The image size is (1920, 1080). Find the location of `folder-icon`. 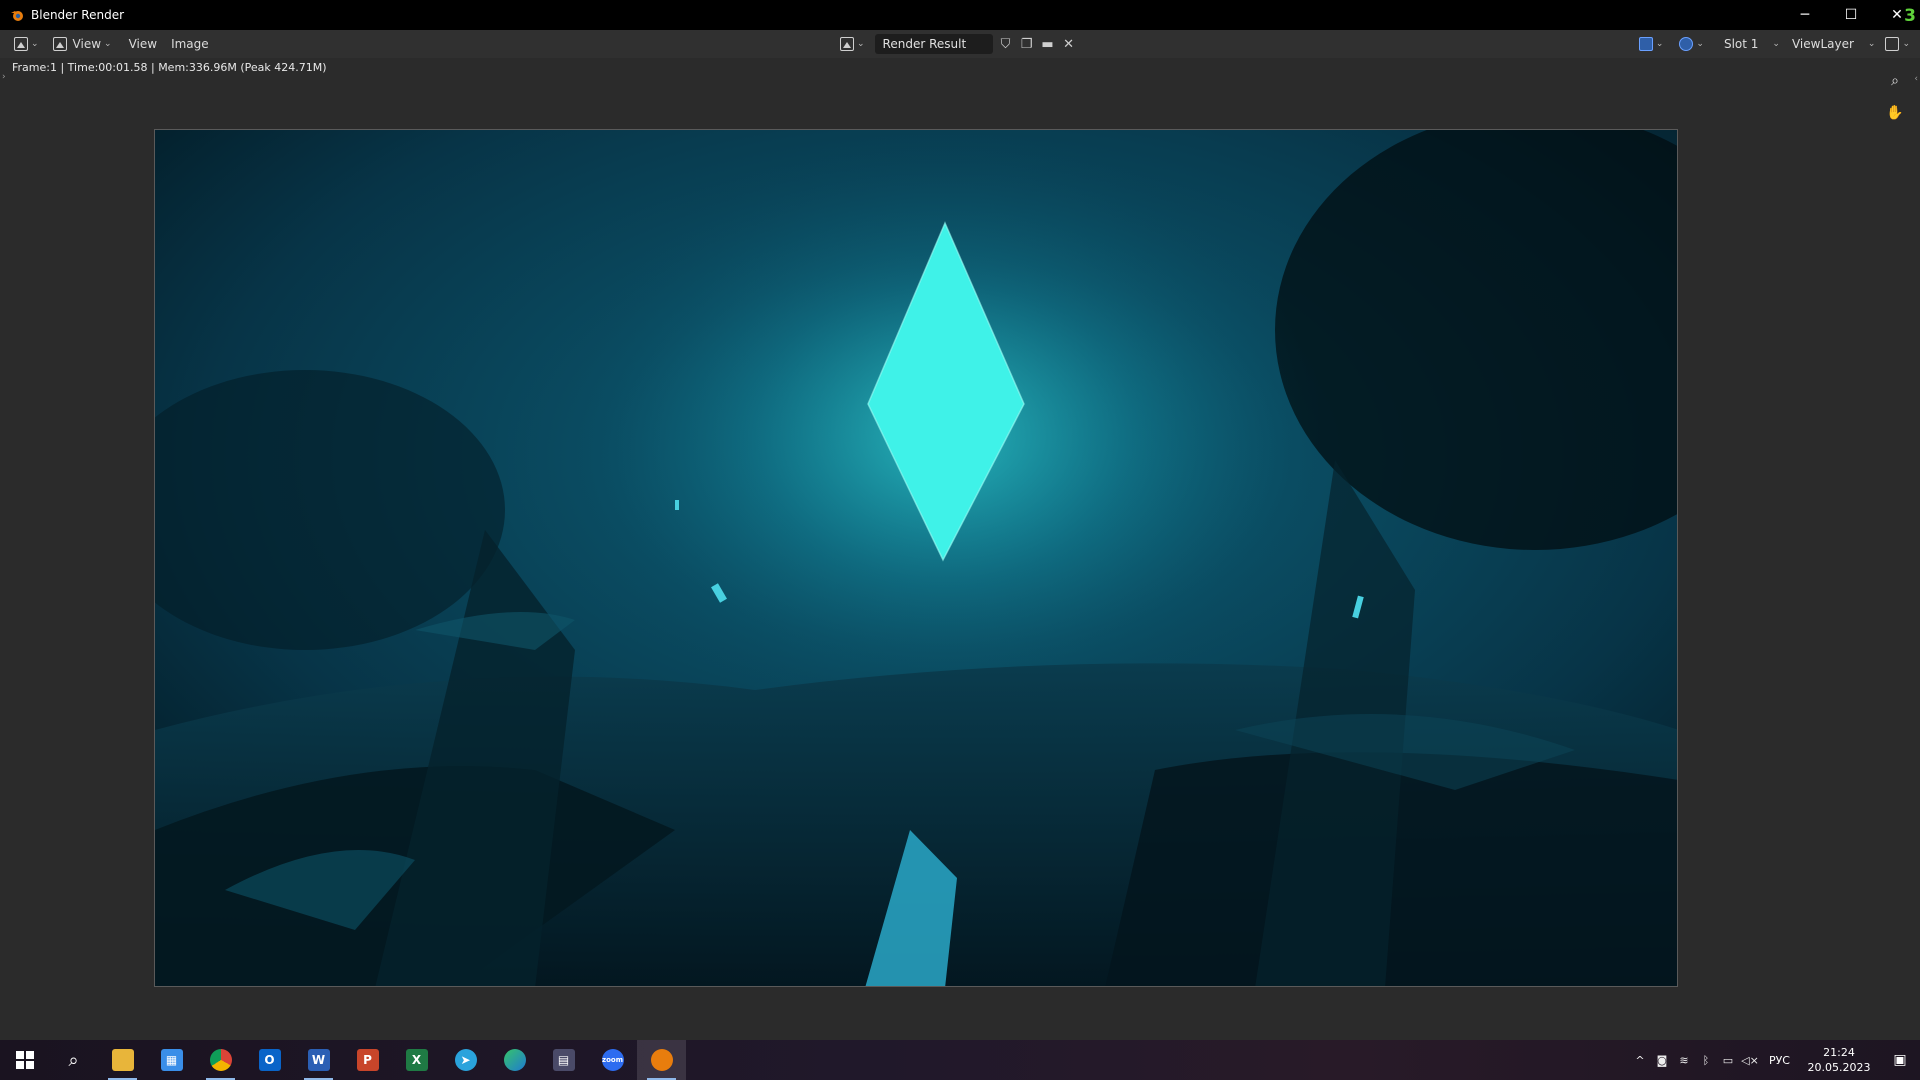

folder-icon is located at coordinates (122, 1060).